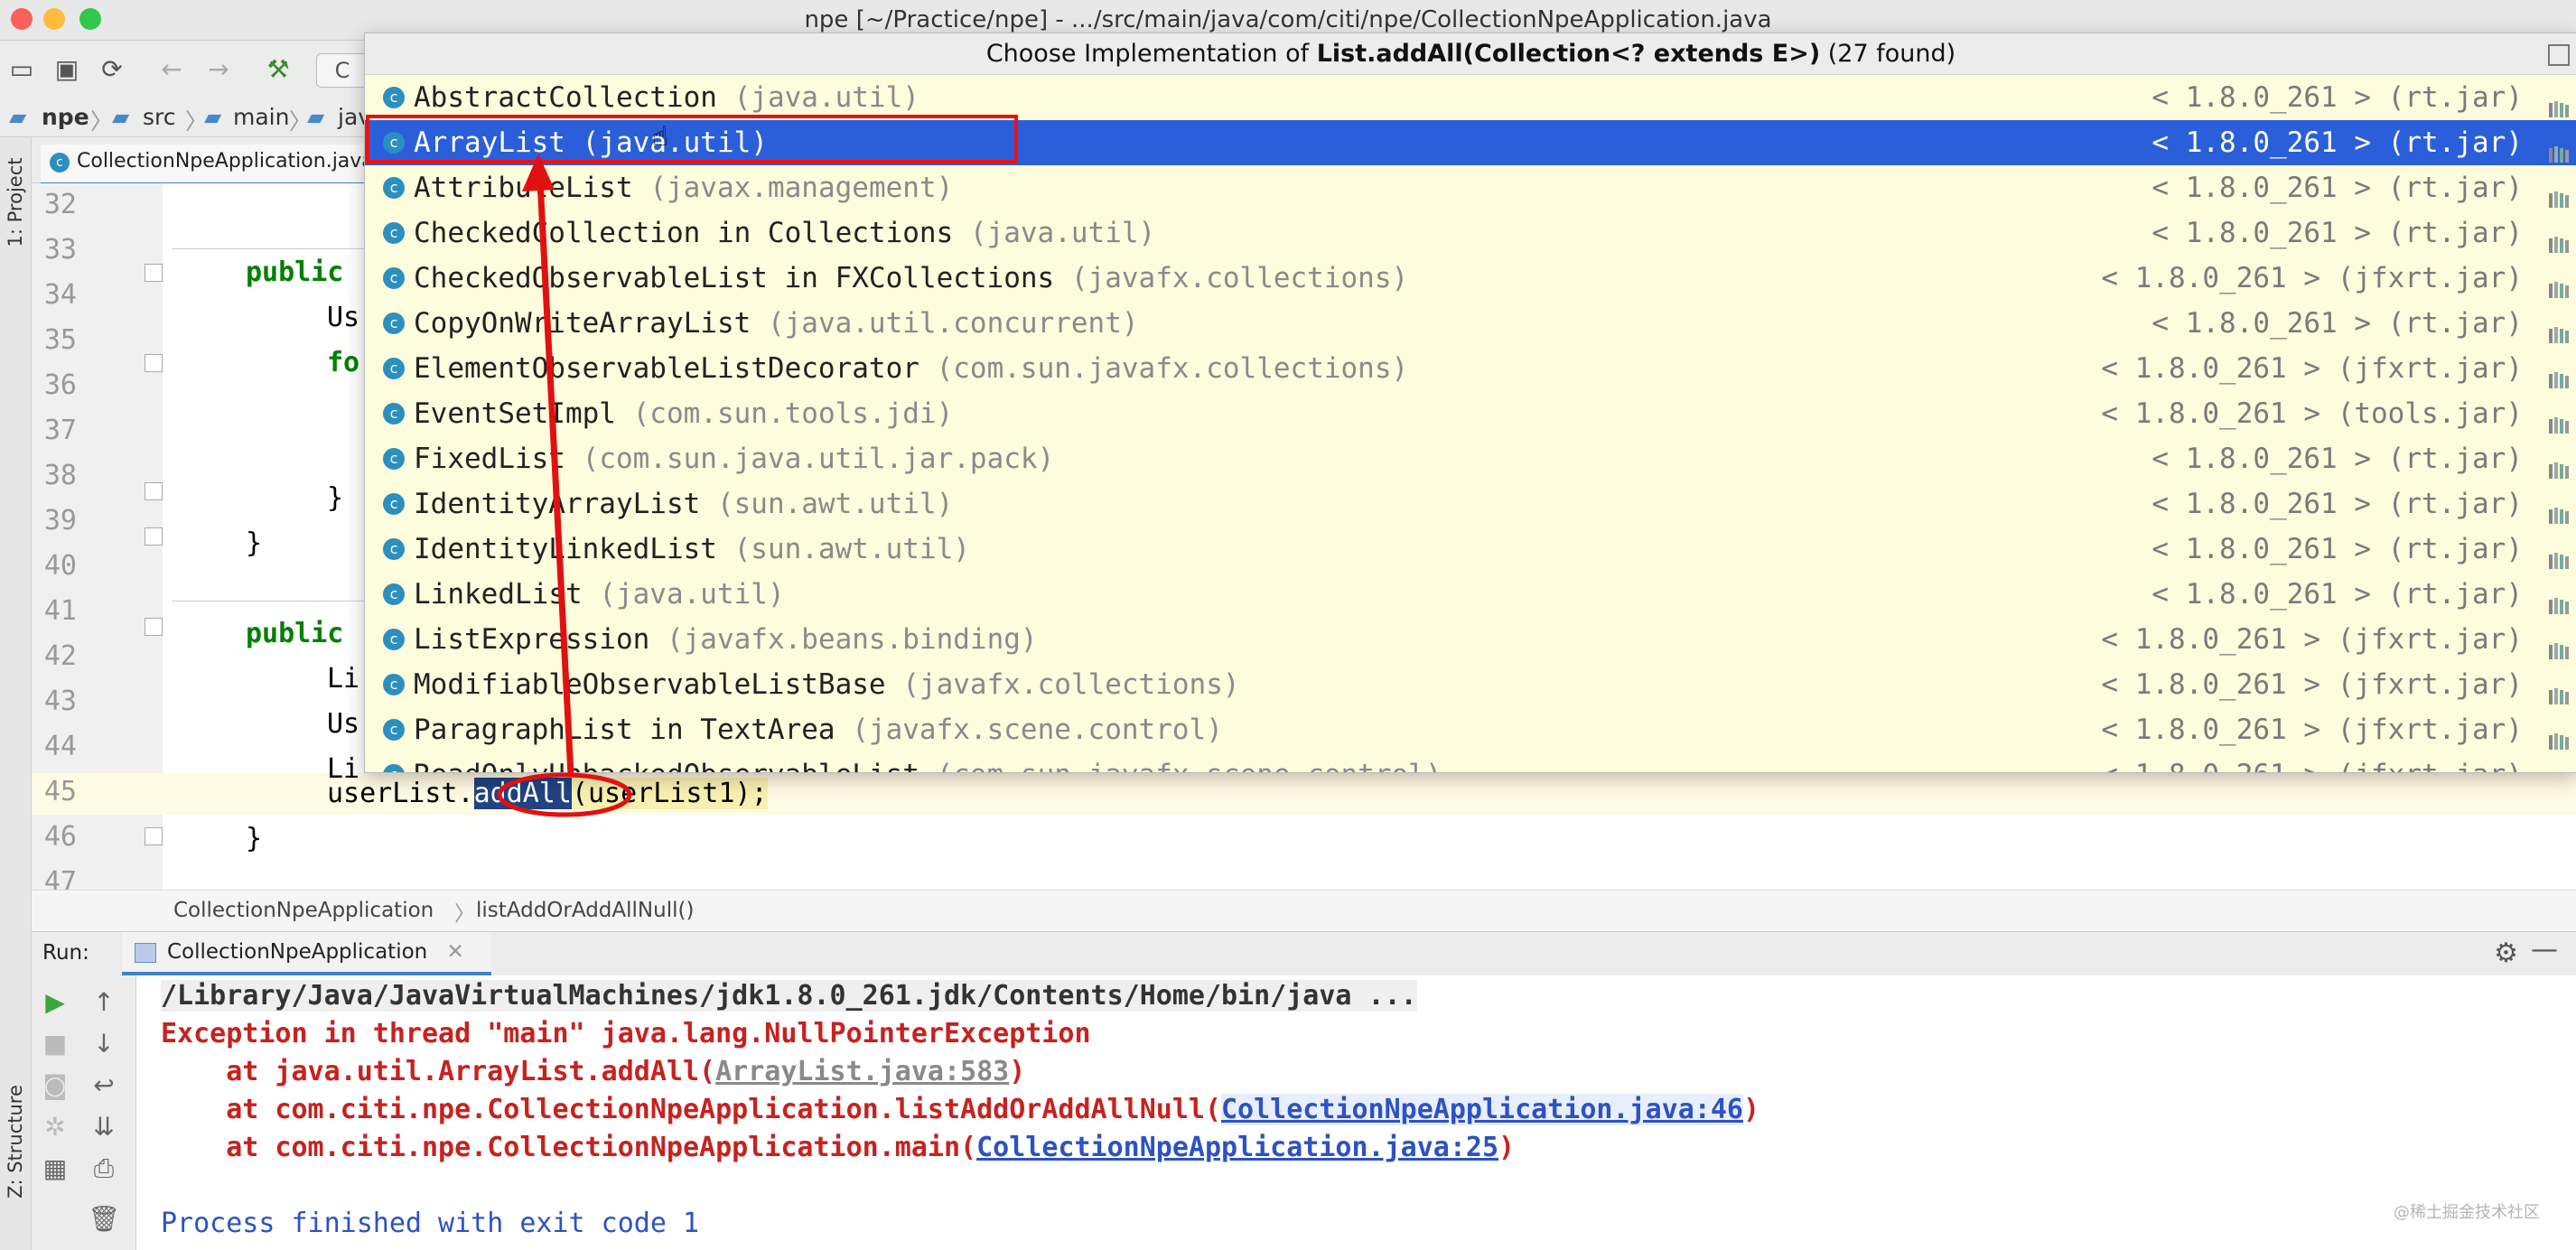 Image resolution: width=2576 pixels, height=1250 pixels. Describe the element at coordinates (660, 137) in the screenshot. I see `hand-cursor-icon: ☝` at that location.